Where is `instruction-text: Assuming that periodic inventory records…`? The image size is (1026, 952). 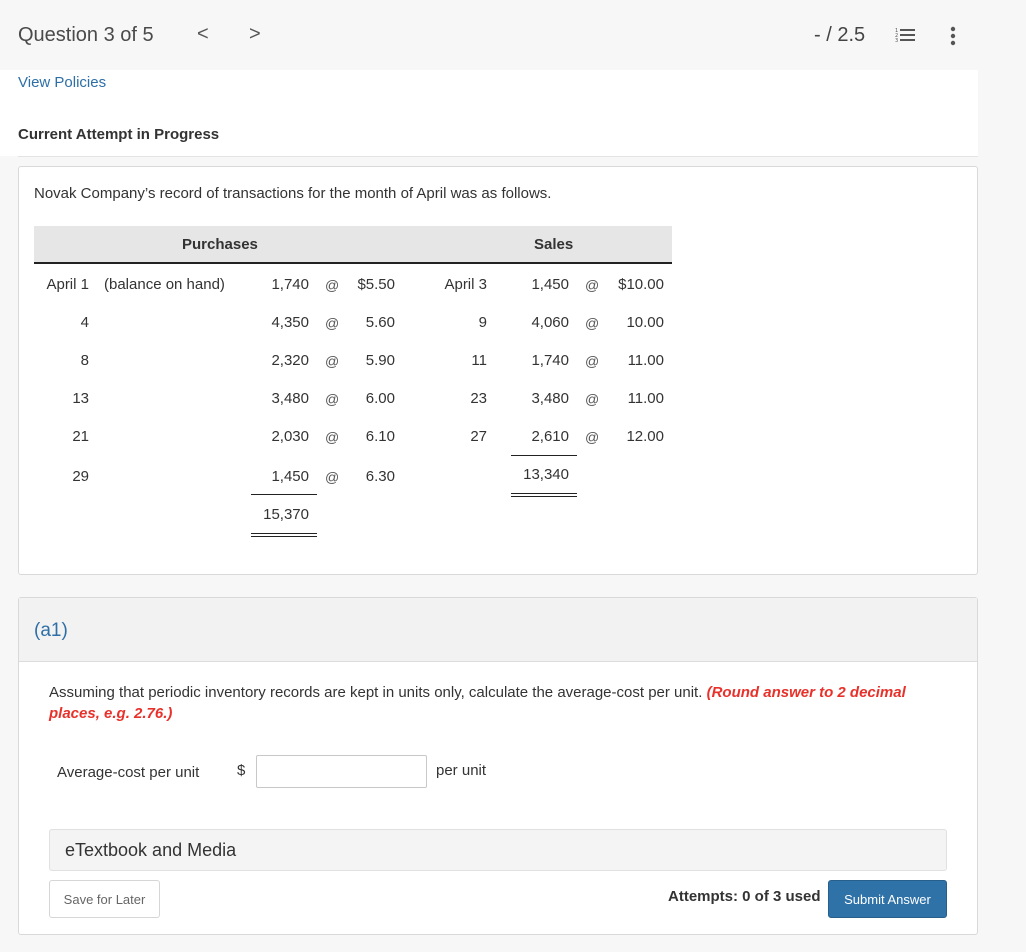
instruction-text: Assuming that periodic inventory records… is located at coordinates (376, 692).